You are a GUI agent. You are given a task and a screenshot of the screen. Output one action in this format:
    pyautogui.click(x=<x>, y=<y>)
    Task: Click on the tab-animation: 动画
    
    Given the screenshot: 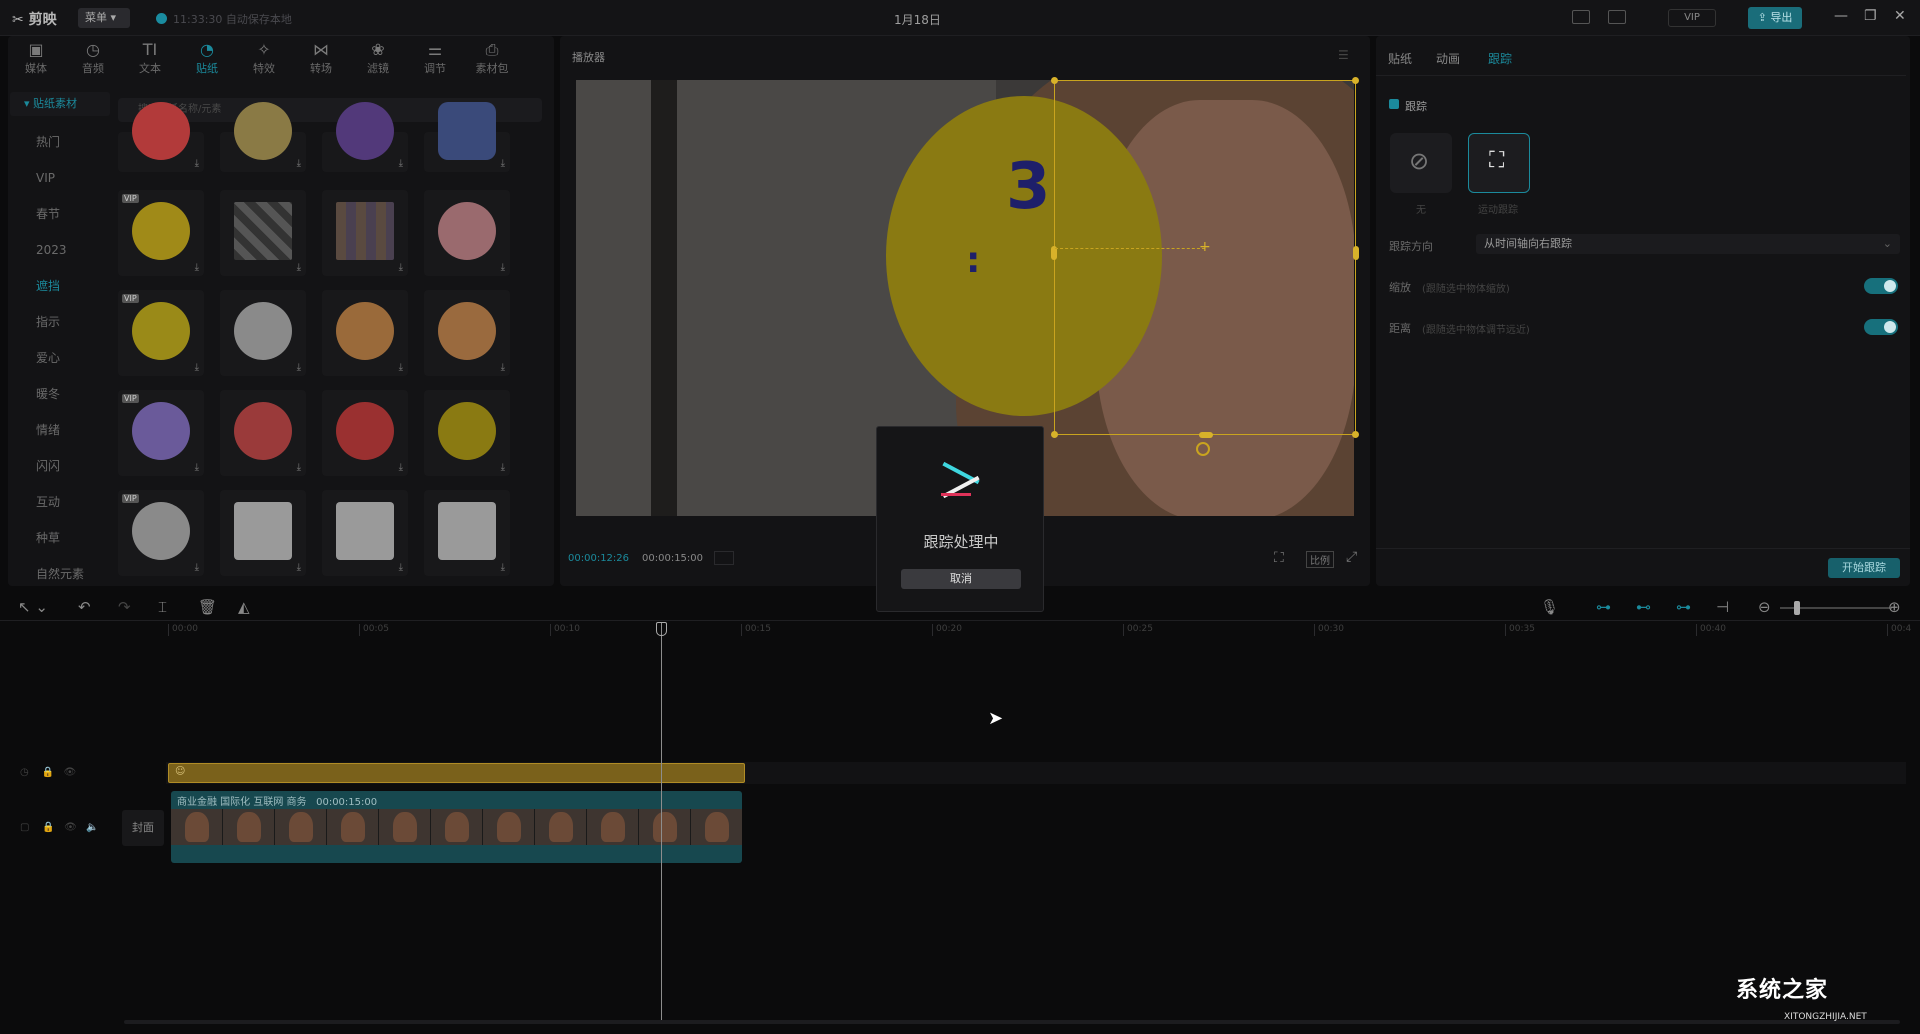 What is the action you would take?
    pyautogui.click(x=1448, y=58)
    